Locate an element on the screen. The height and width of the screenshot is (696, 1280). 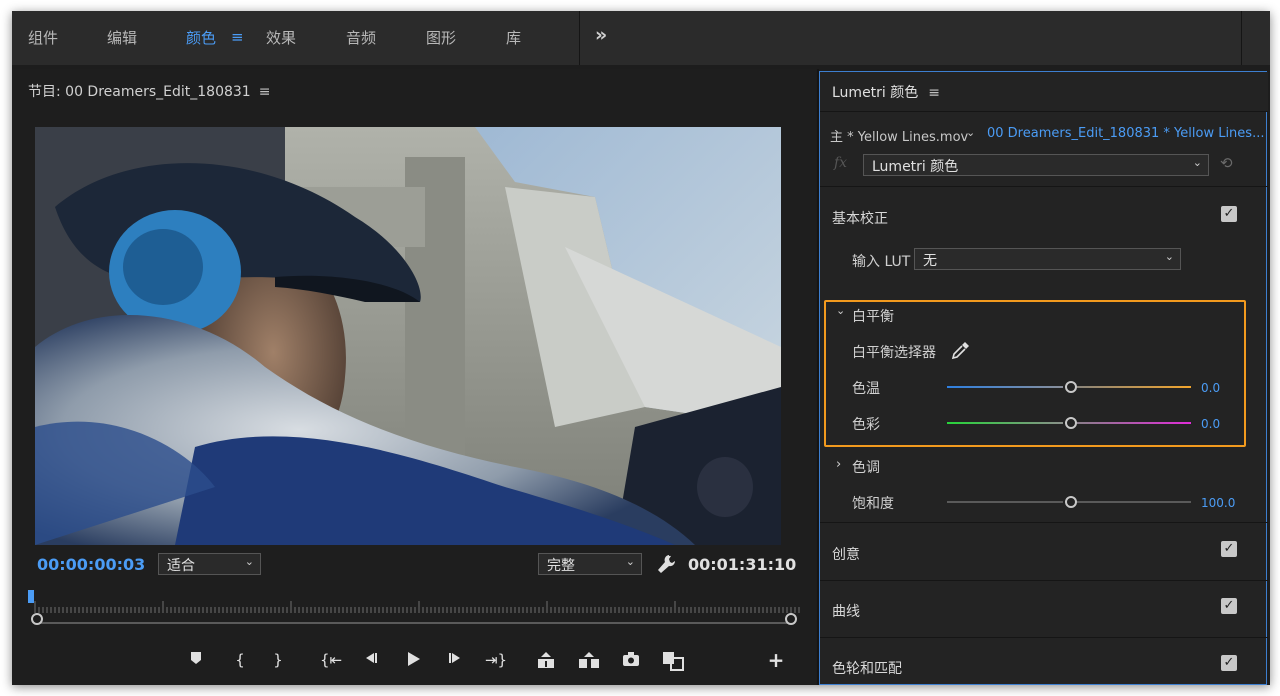
input-lut-value: 无 is located at coordinates (930, 261).